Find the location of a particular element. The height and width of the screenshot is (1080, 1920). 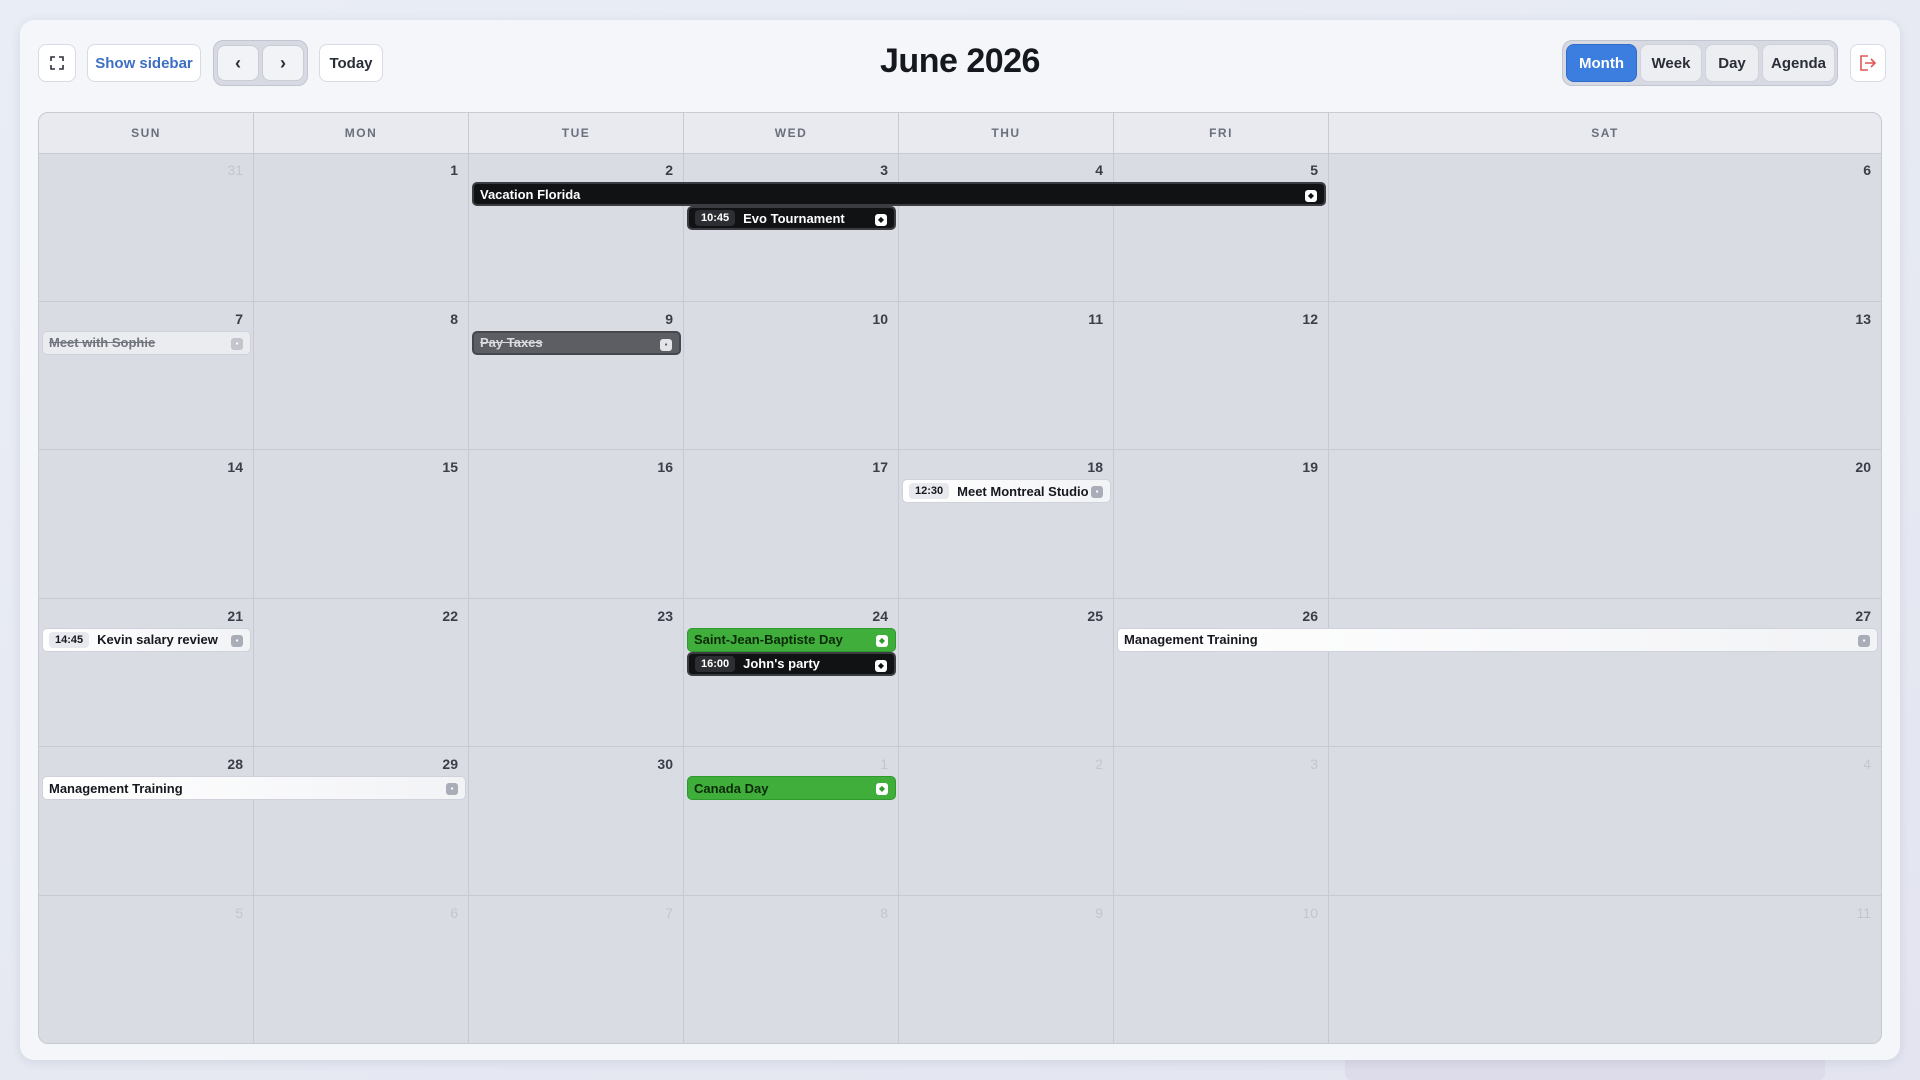

day-cell: 25 is located at coordinates (1006, 673).